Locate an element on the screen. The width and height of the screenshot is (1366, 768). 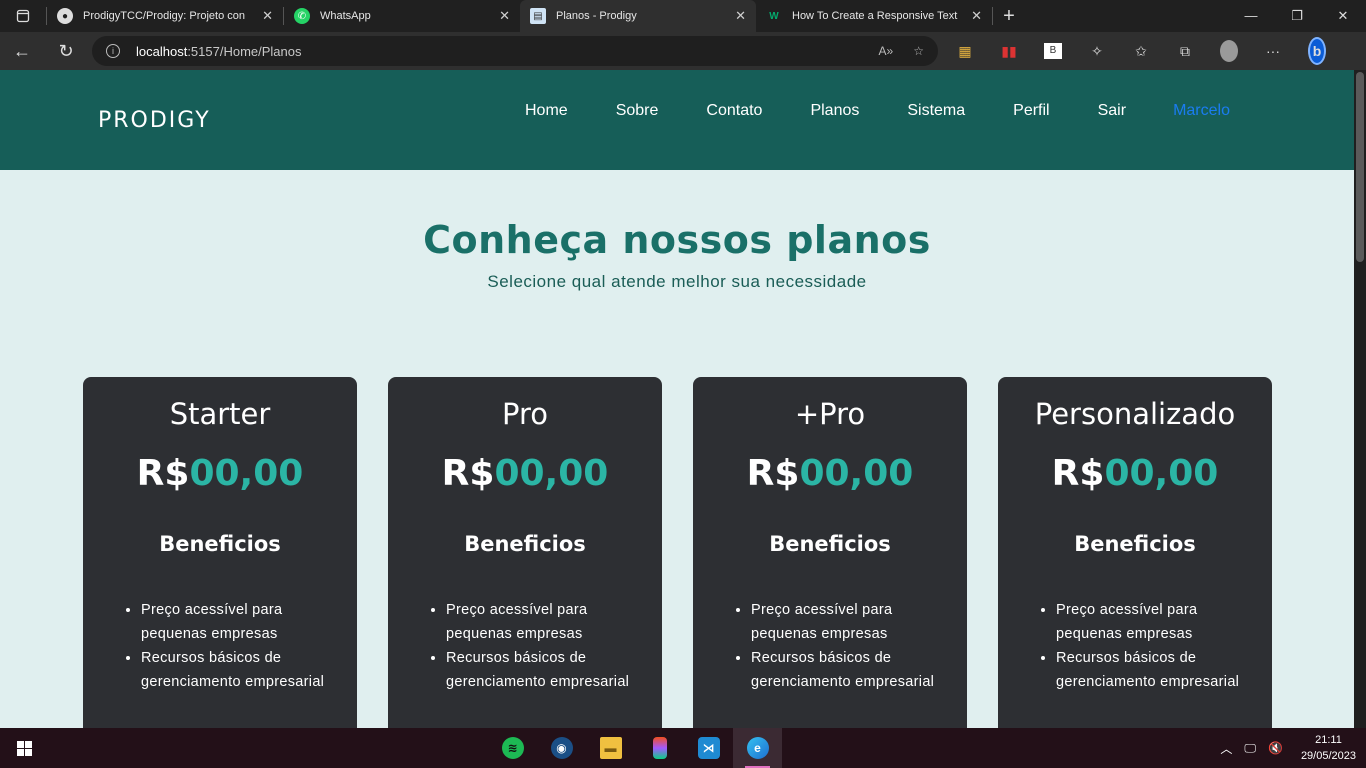
spotify-icon: ≋ is located at coordinates (512, 748).